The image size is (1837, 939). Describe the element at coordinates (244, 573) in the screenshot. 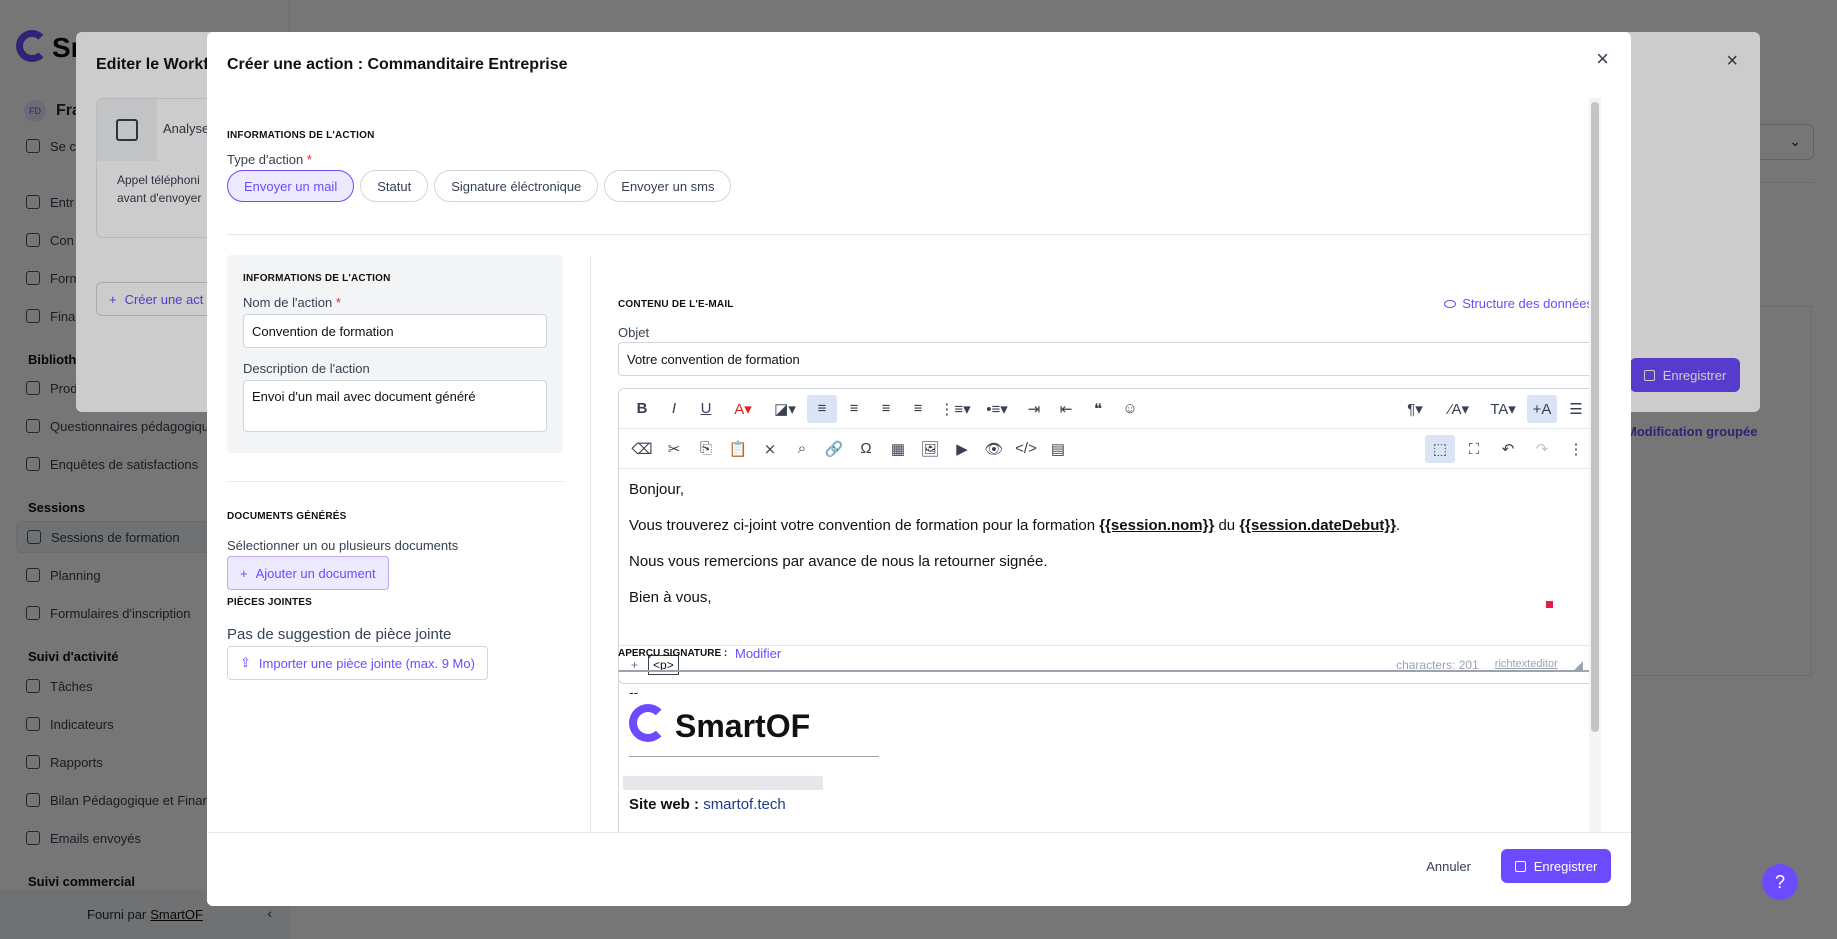

I see `plus-icon: +` at that location.